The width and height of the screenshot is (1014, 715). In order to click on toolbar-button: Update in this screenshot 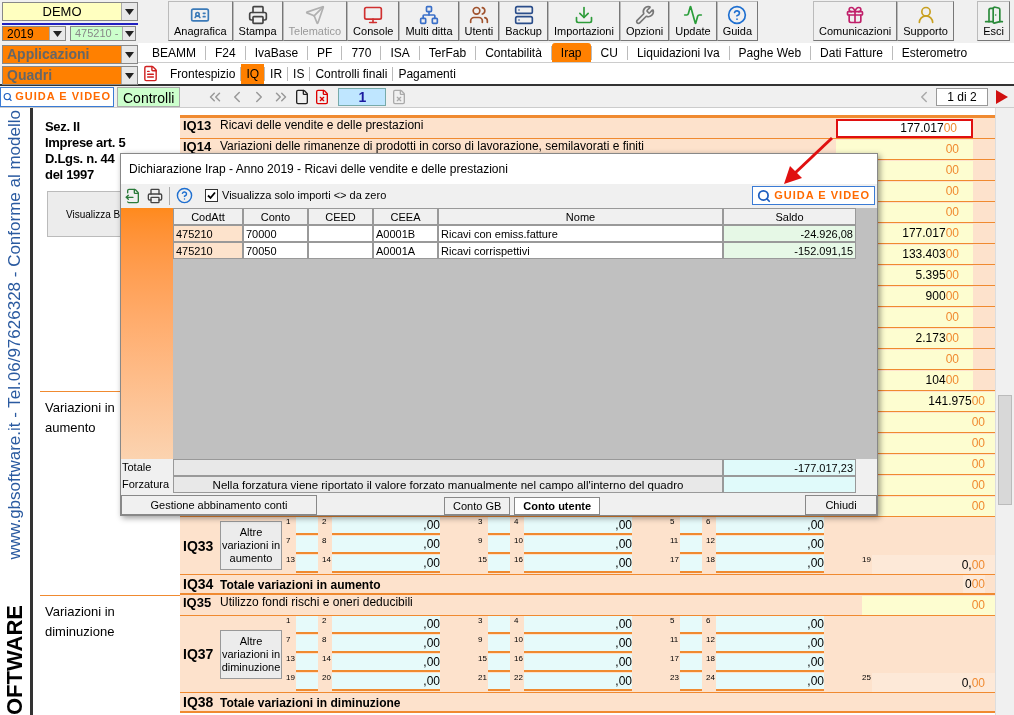, I will do `click(693, 21)`.